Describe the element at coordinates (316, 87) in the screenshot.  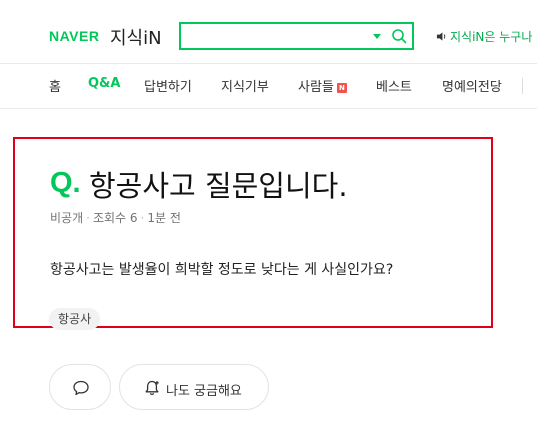
I see `nav-item-people-label: 사람들` at that location.